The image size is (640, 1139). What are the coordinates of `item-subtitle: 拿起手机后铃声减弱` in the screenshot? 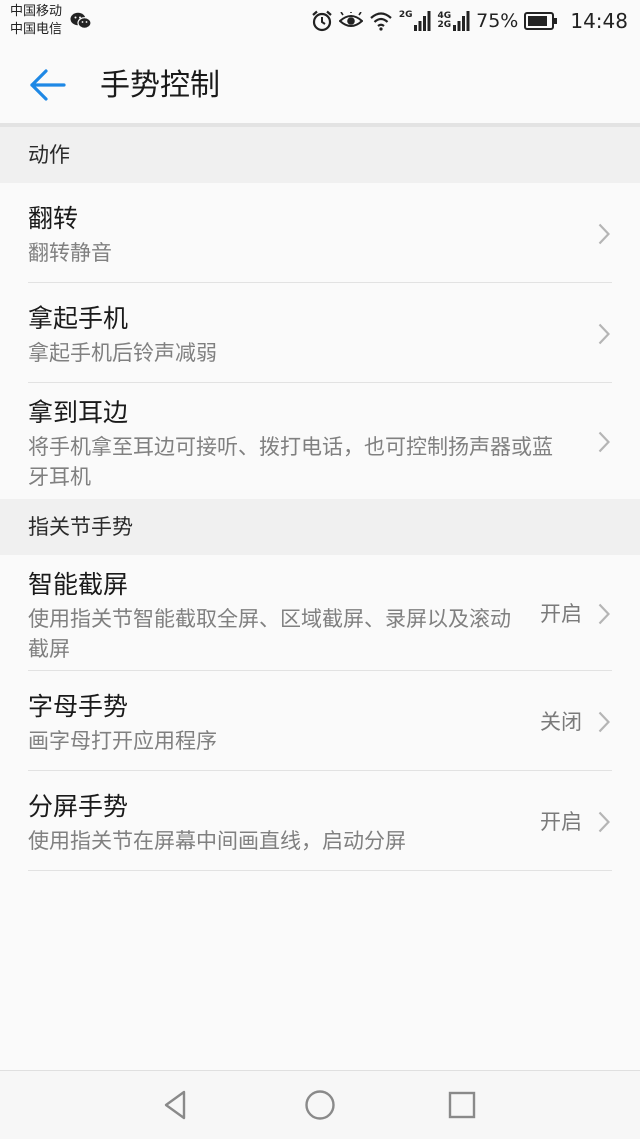 It's located at (122, 353).